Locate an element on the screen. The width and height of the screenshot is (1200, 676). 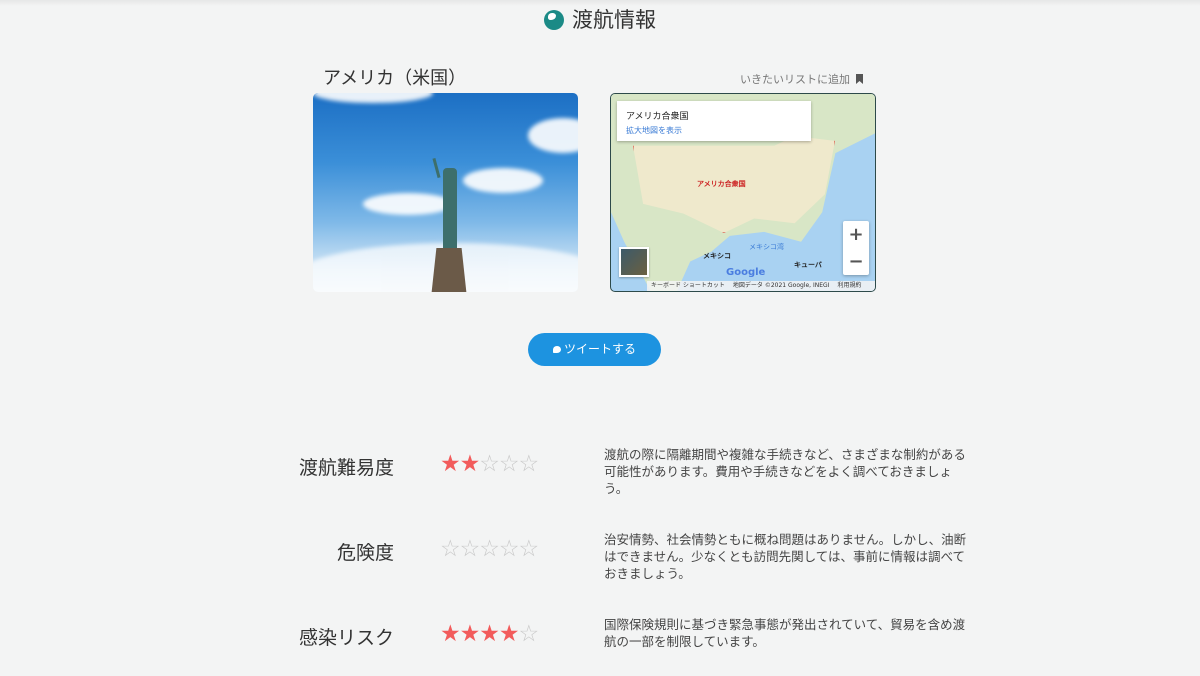
map-zoom-control: + − is located at coordinates (856, 248).